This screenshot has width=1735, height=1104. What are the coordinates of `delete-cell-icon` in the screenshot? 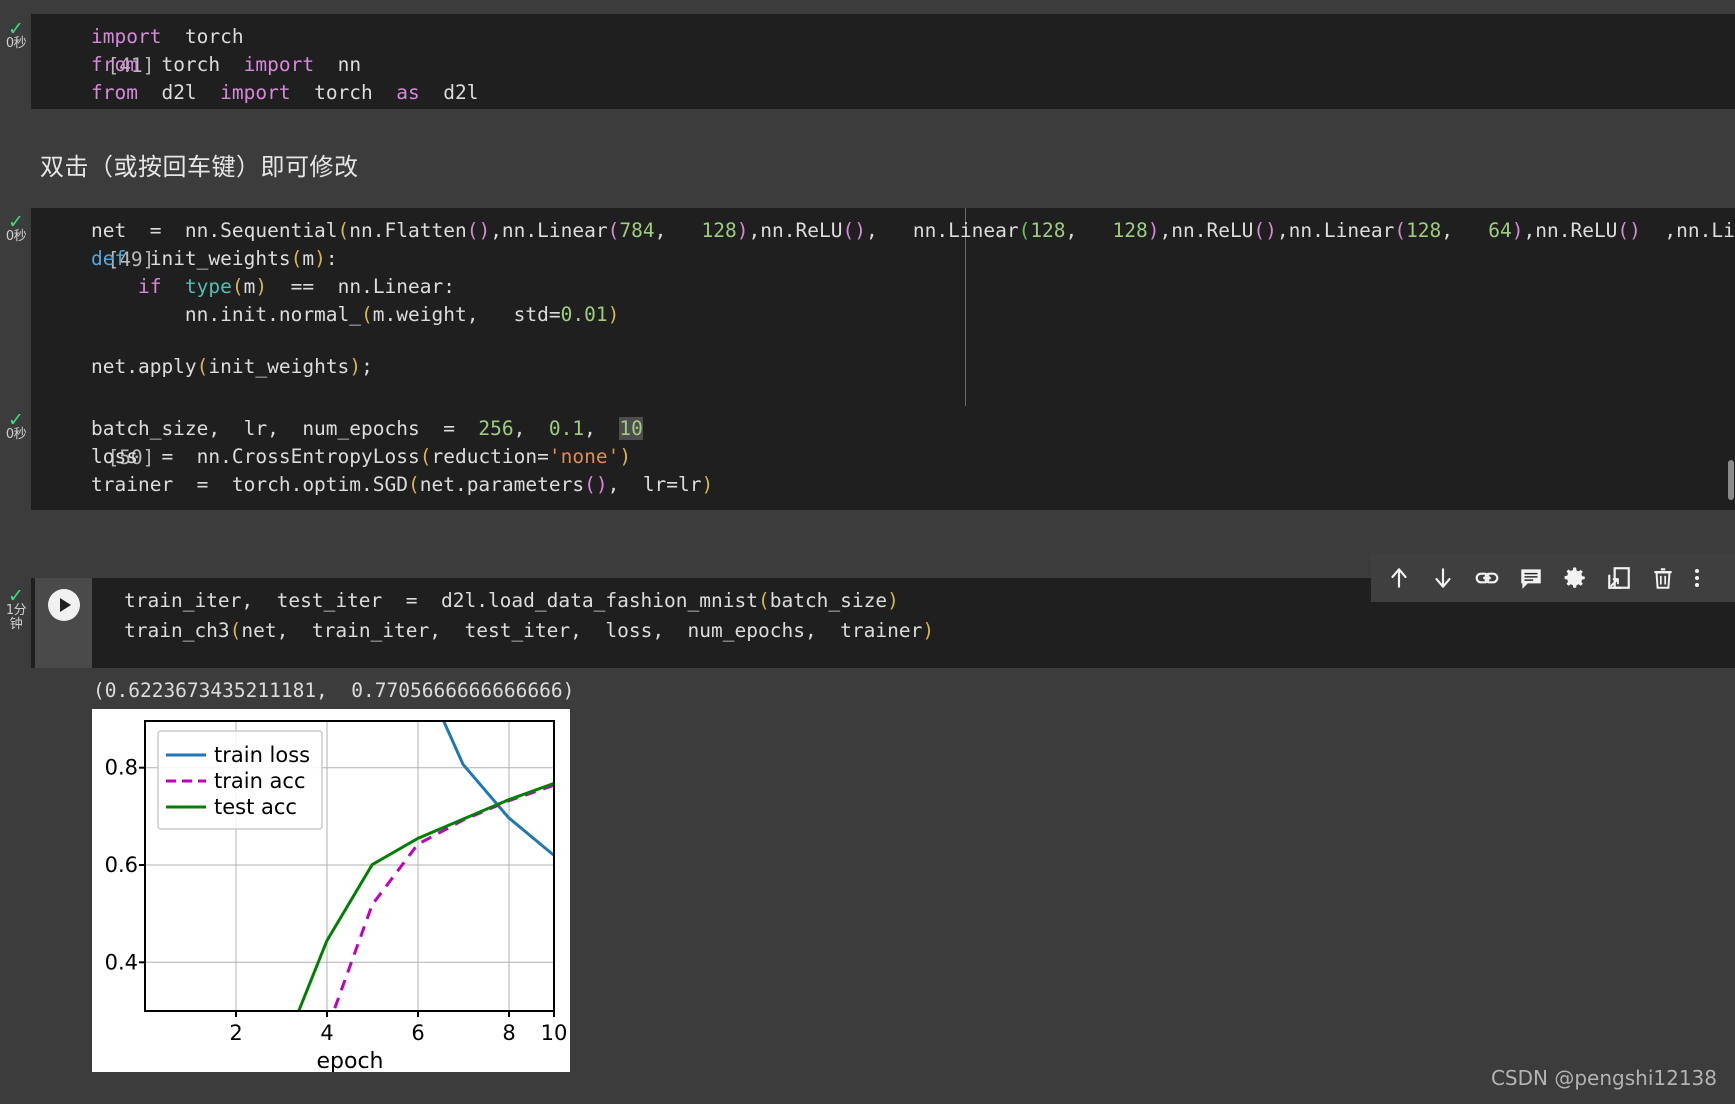 It's located at (1663, 578).